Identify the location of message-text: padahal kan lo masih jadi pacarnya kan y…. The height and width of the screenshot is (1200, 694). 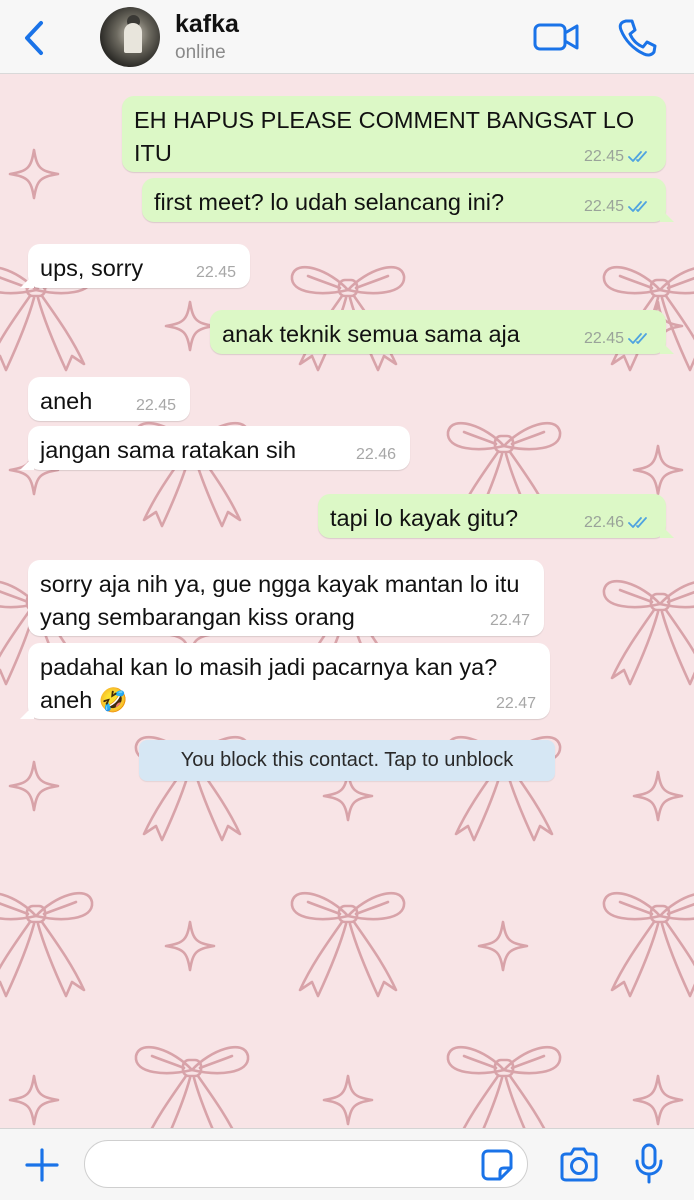
(269, 683).